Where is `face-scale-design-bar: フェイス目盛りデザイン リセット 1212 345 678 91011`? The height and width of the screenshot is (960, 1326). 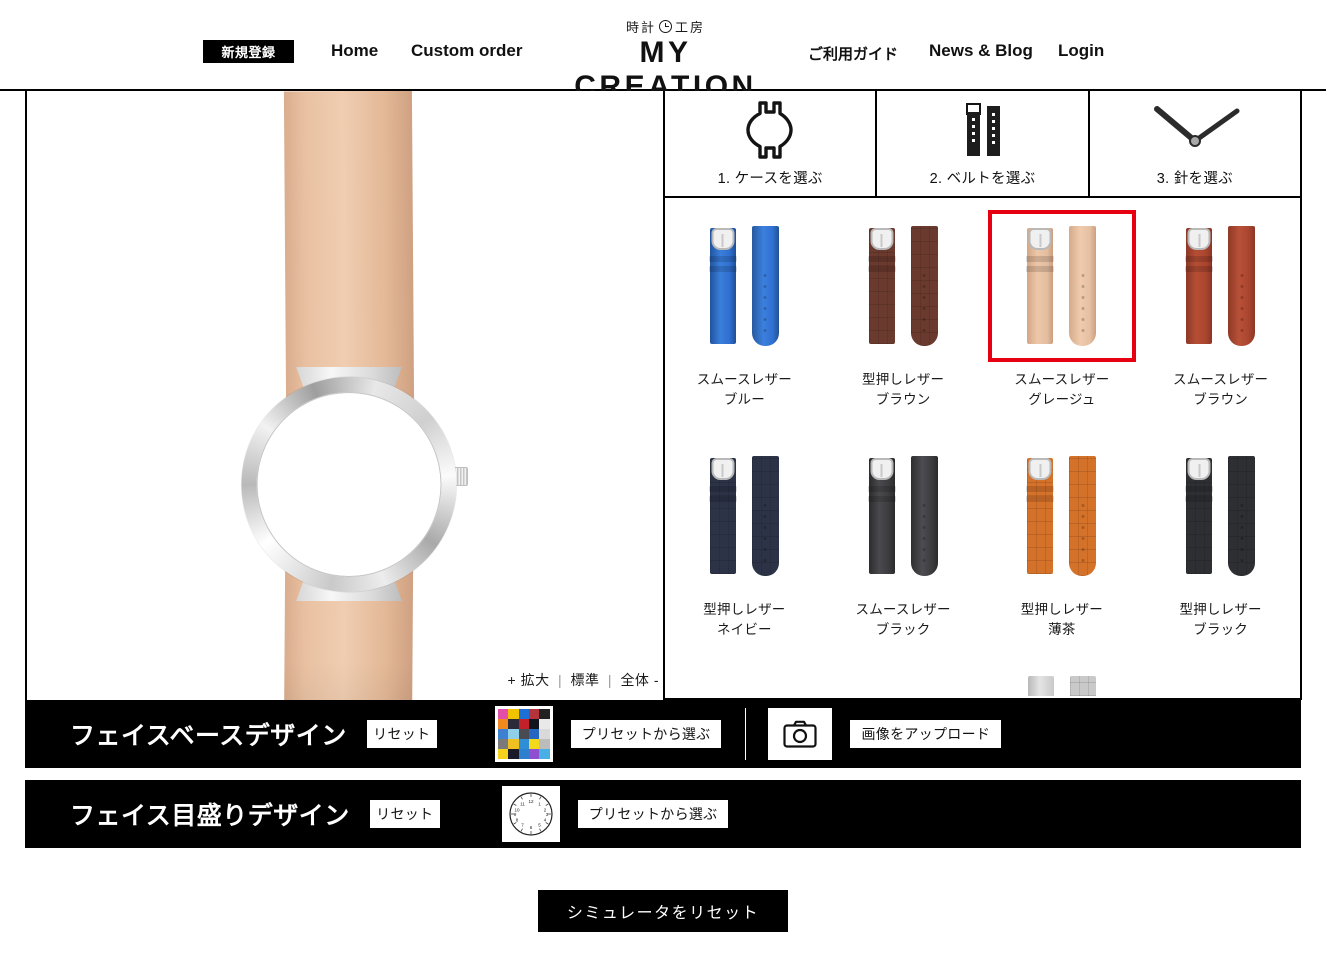
face-scale-design-bar: フェイス目盛りデザイン リセット 1212 345 678 91011 is located at coordinates (663, 814).